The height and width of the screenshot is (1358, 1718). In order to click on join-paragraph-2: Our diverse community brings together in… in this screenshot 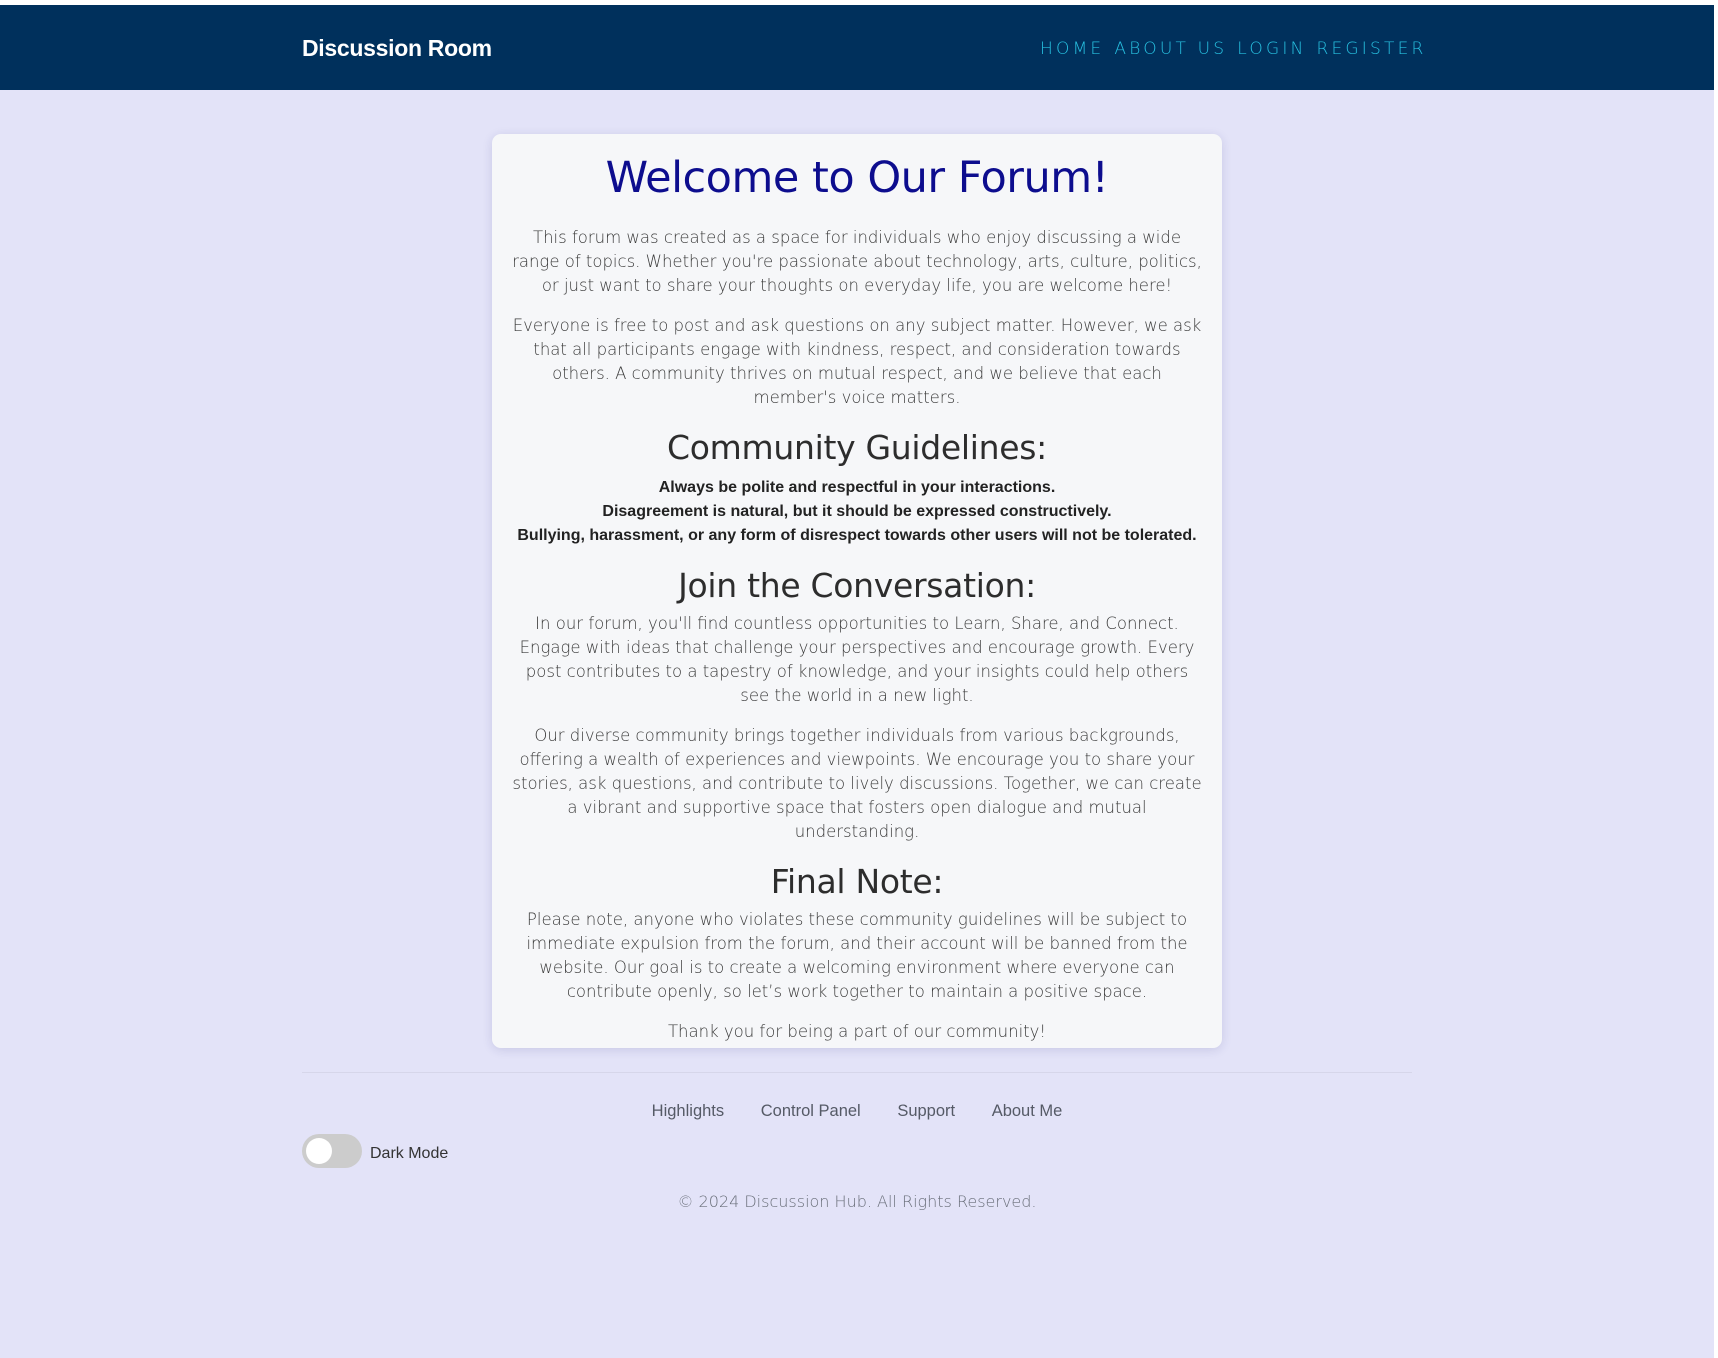, I will do `click(857, 783)`.